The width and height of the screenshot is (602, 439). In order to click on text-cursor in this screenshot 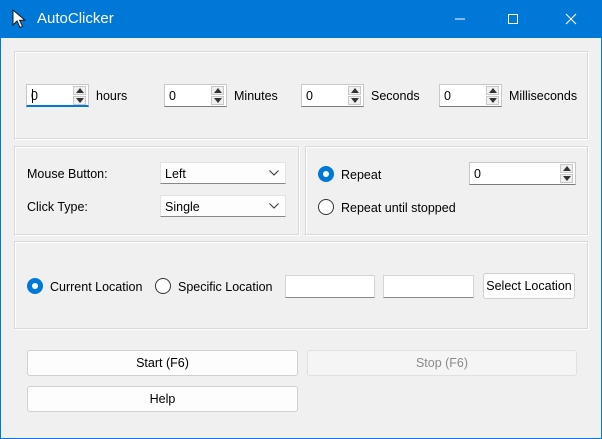, I will do `click(32, 96)`.